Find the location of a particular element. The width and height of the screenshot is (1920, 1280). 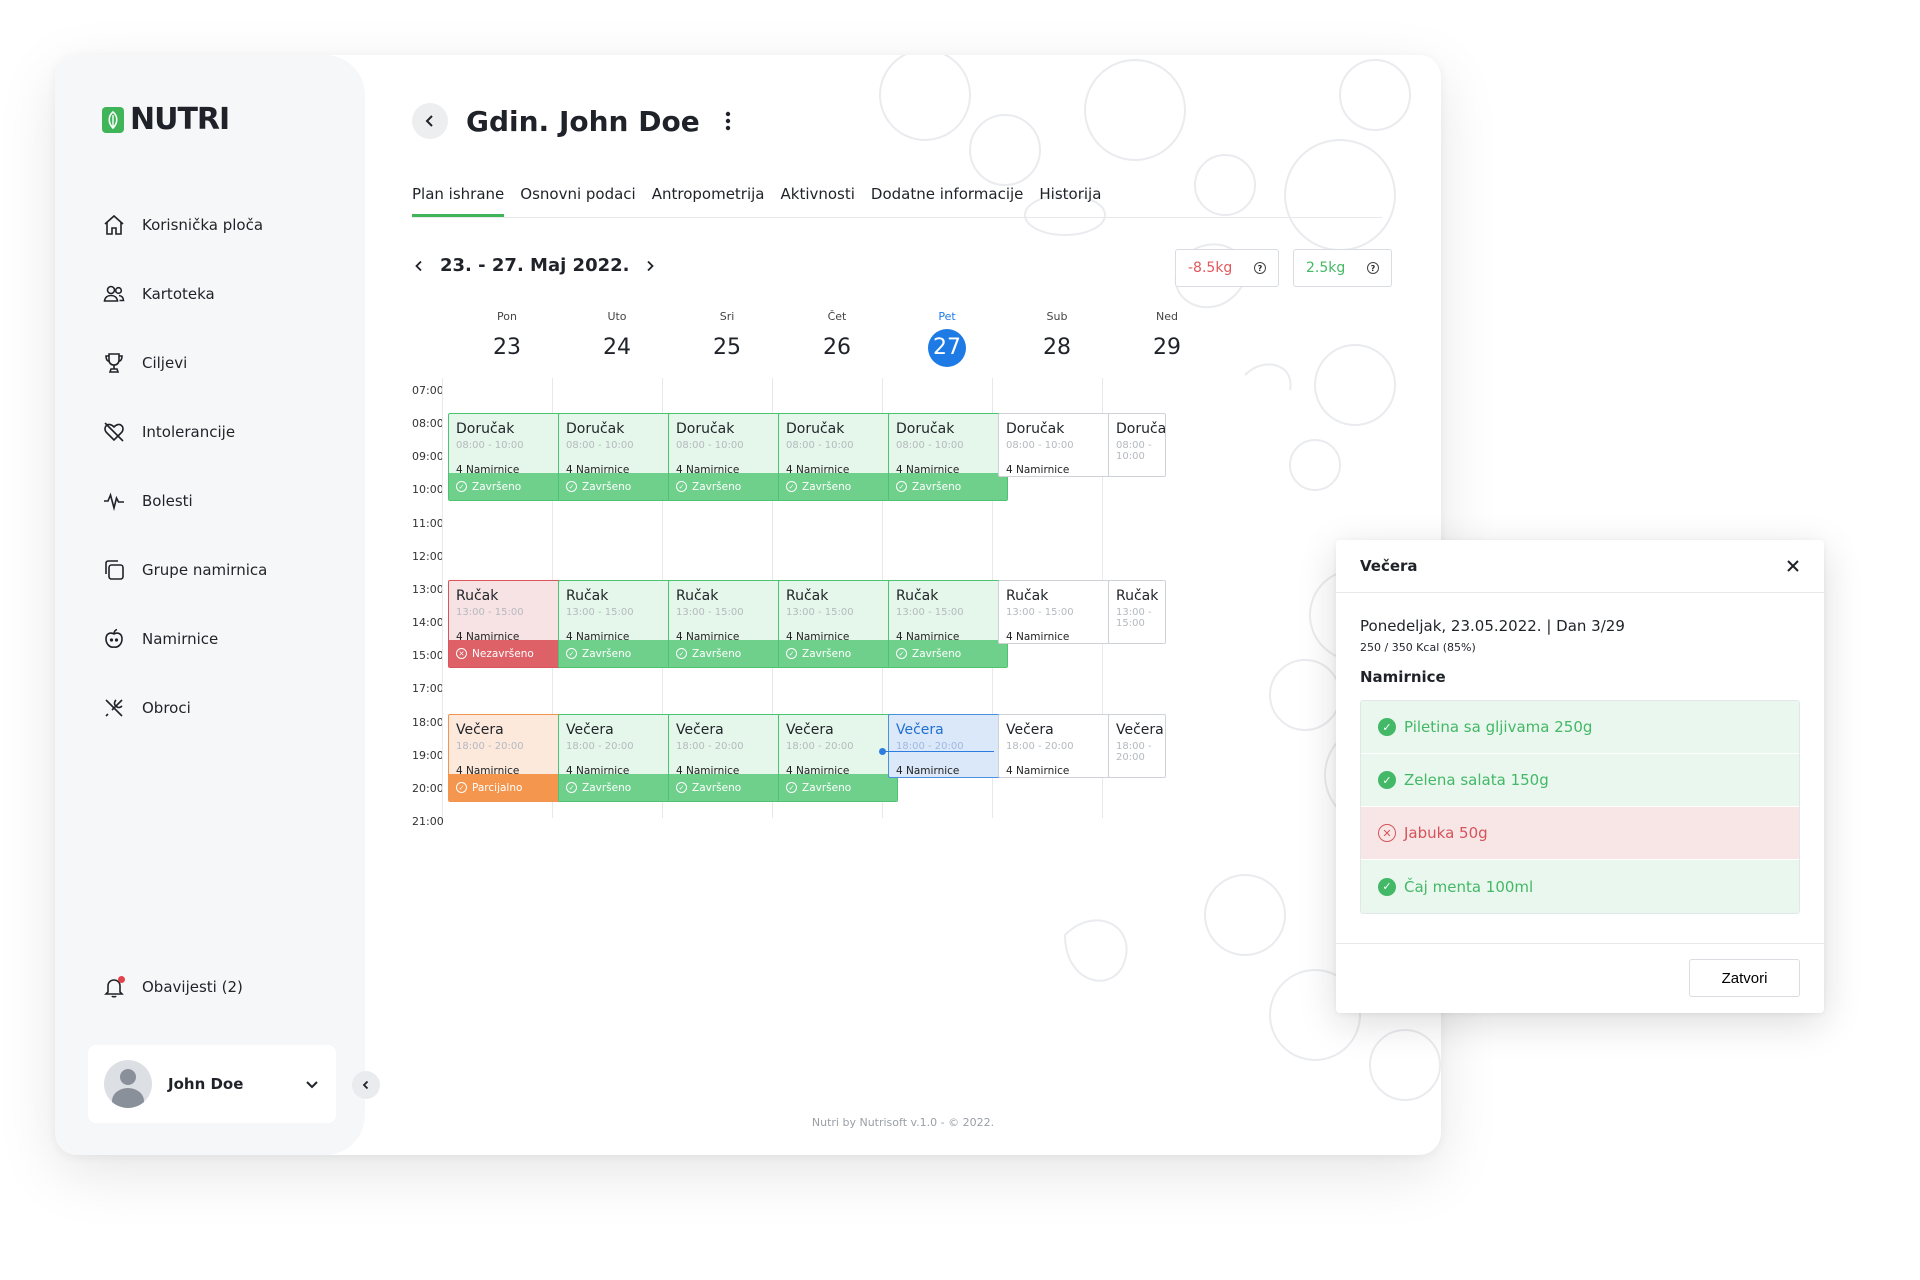

arrow-left-icon is located at coordinates (429, 121).